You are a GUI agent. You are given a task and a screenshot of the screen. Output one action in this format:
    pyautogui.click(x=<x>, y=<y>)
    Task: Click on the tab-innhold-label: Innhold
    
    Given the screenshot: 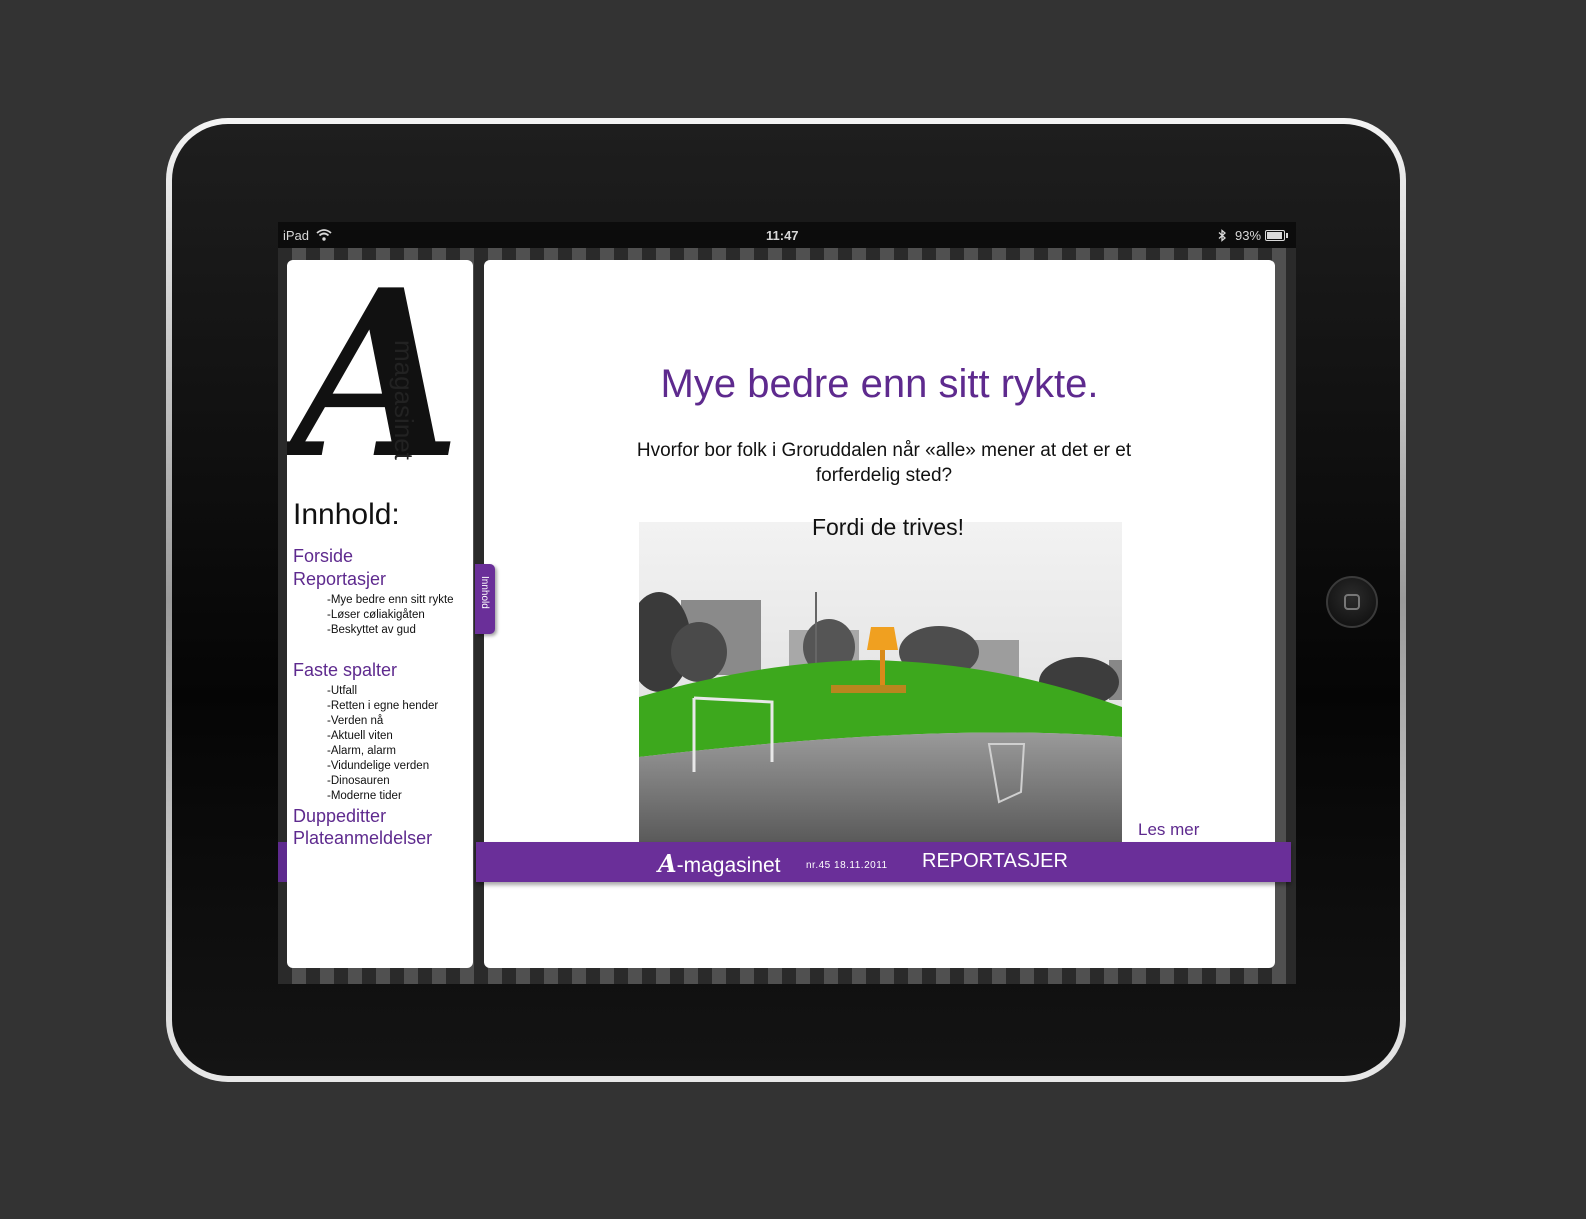 What is the action you would take?
    pyautogui.click(x=484, y=592)
    